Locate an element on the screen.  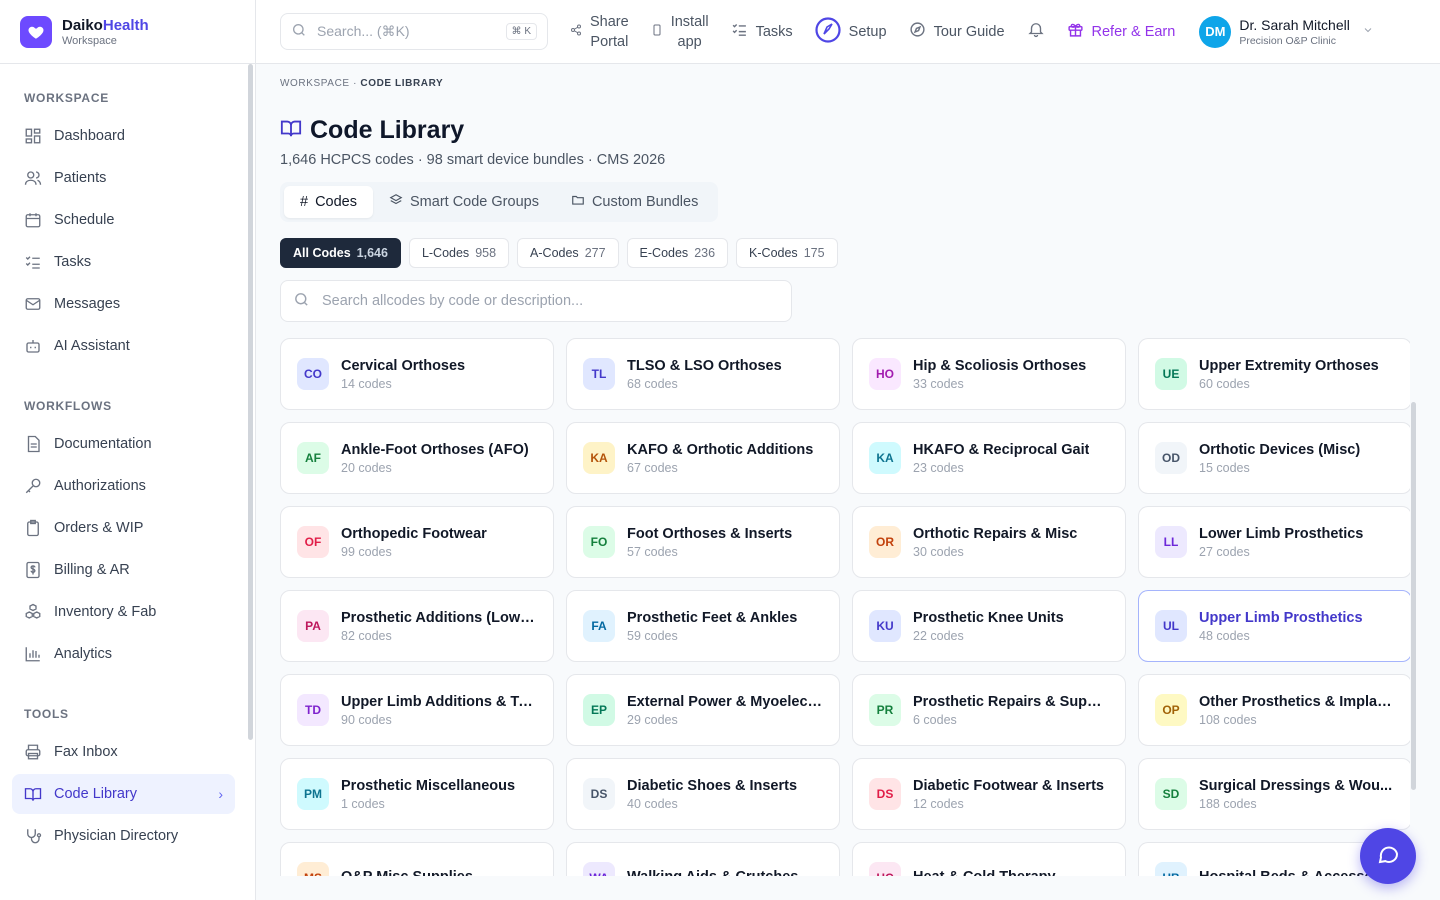
filter-chip-count: 175 is located at coordinates (814, 253).